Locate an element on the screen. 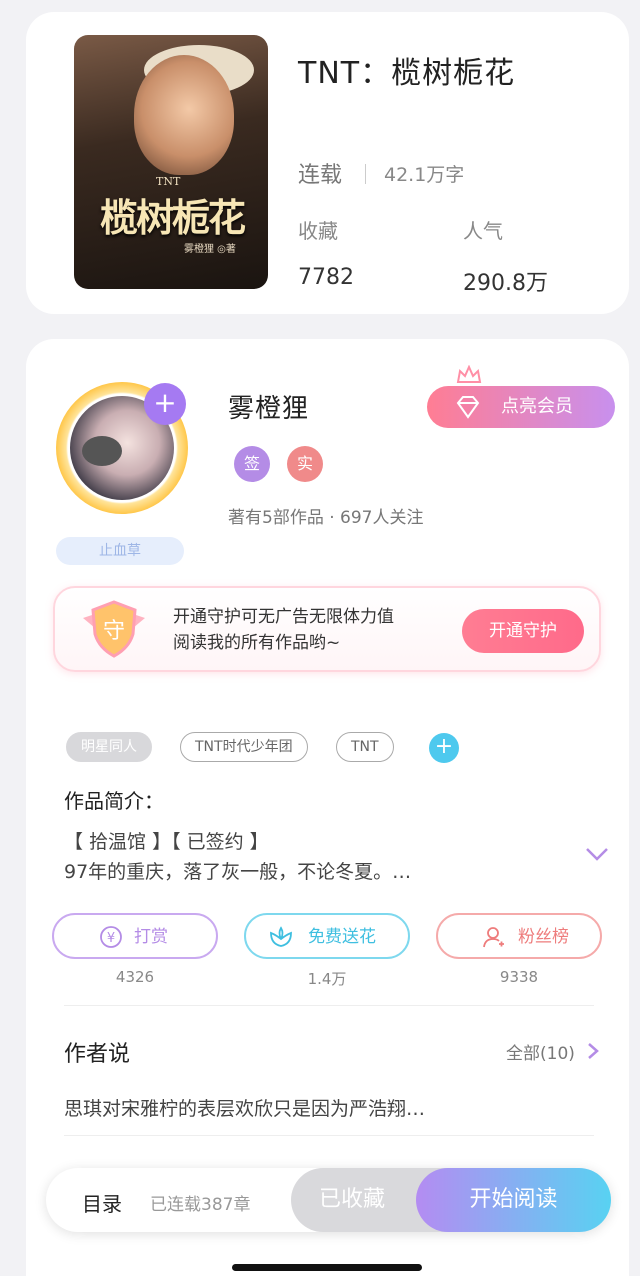 The height and width of the screenshot is (1276, 640). diamond-icon is located at coordinates (468, 407).